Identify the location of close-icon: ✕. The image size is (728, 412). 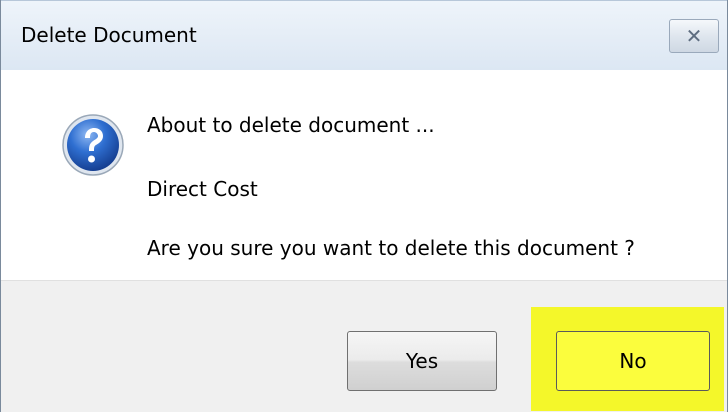
(694, 36).